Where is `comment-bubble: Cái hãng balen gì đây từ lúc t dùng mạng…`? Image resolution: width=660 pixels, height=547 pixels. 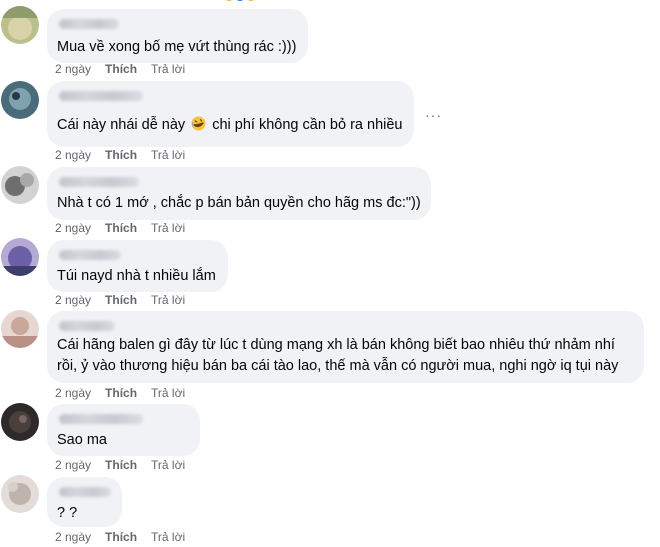 comment-bubble: Cái hãng balen gì đây từ lúc t dùng mạng… is located at coordinates (345, 347).